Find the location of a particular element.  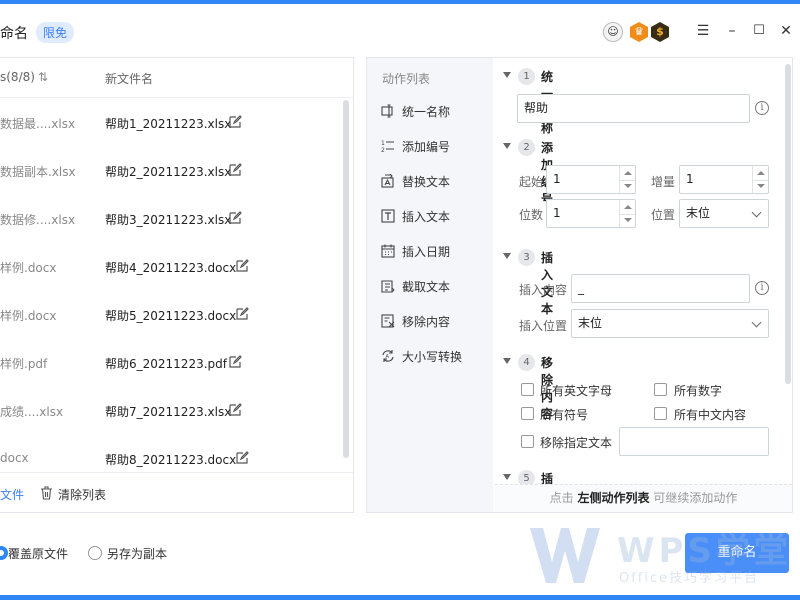

checkbox-specified-label: 移除指定文本 is located at coordinates (576, 443).